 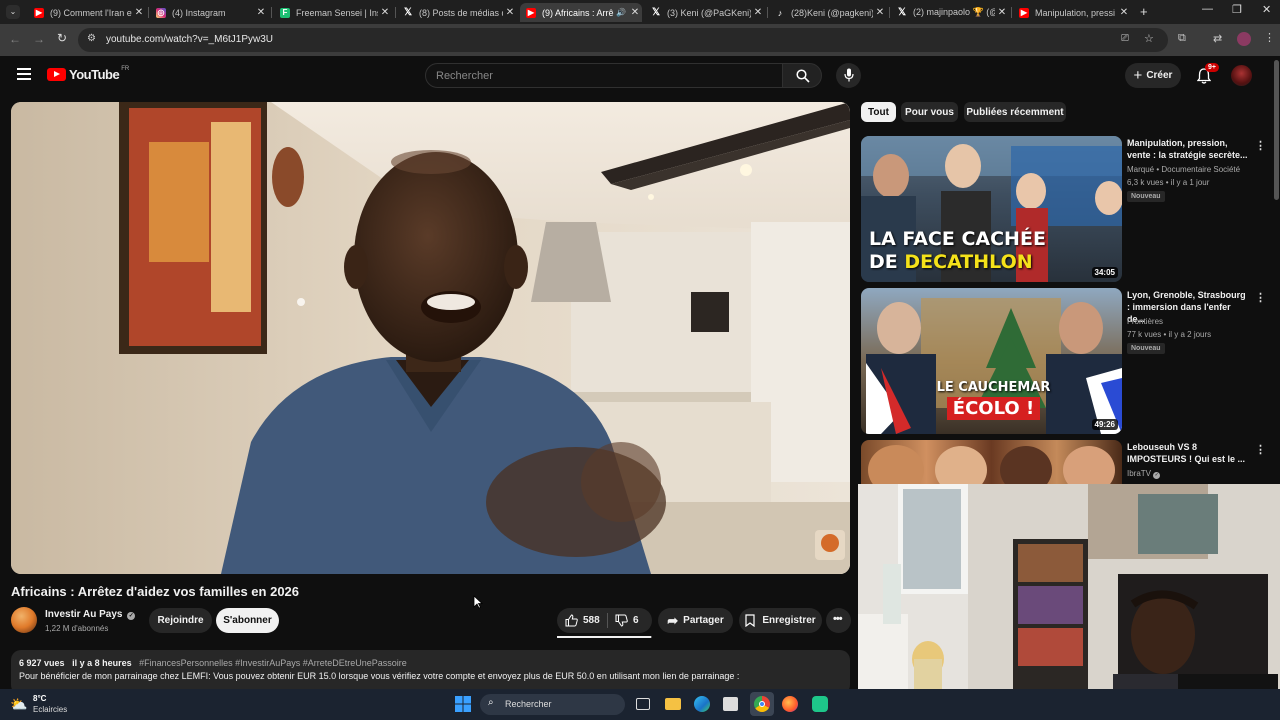 I want to click on taskbar-search: ⌕ Rechercher, so click(x=552, y=704).